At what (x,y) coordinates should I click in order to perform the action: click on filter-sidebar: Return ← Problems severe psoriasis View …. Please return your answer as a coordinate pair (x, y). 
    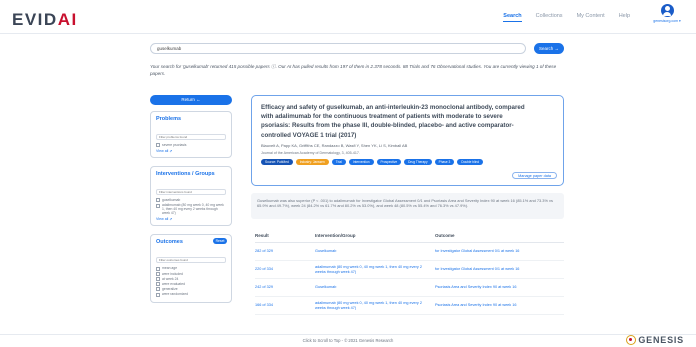
    Looking at the image, I should click on (191, 203).